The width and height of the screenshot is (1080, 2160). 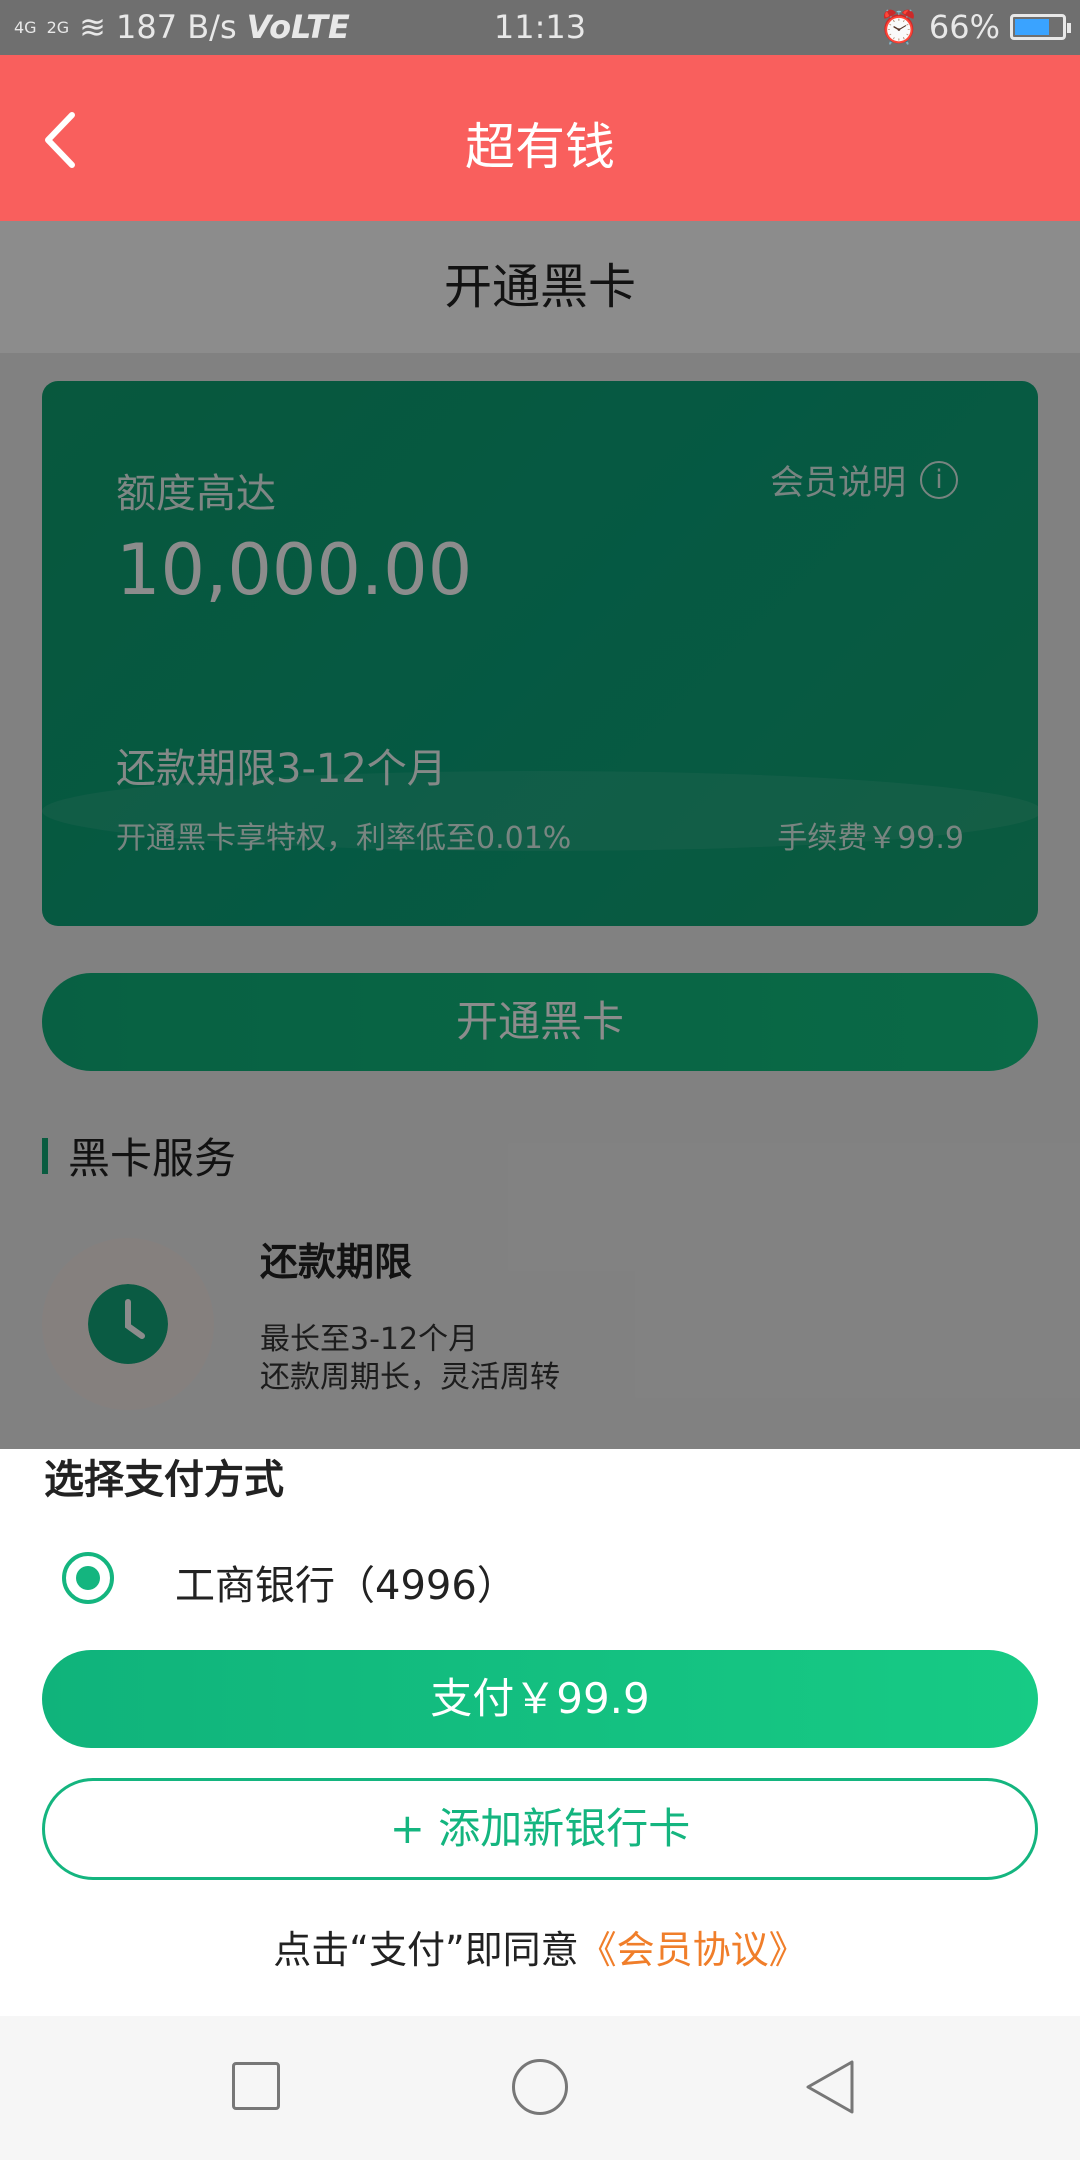 I want to click on battery-percent: 66%, so click(x=964, y=27).